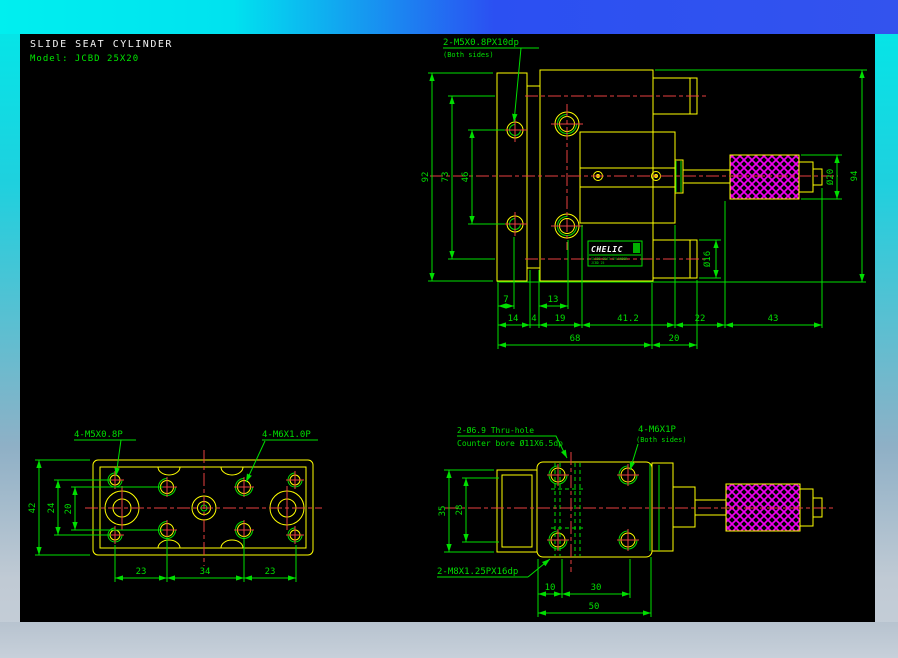 This screenshot has width=898, height=658. I want to click on dim-20: 20, so click(674, 339).